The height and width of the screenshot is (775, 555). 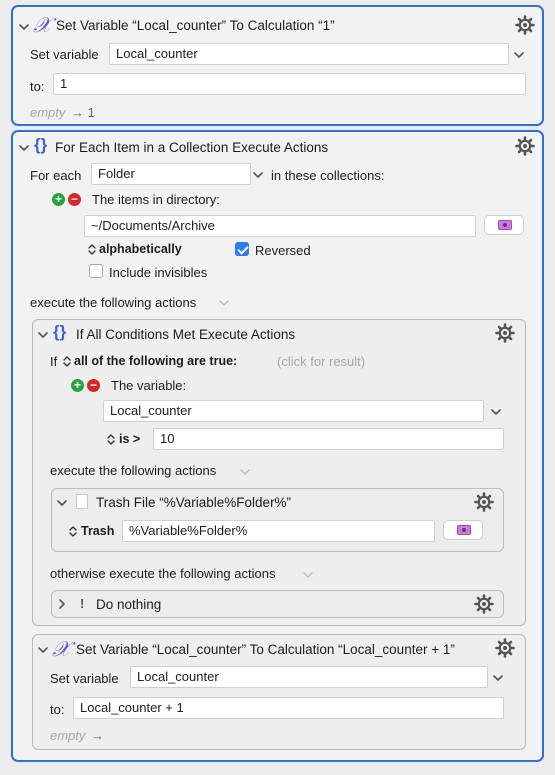 I want to click on condition-variable-dropdown-chevron-icon, so click(x=496, y=412).